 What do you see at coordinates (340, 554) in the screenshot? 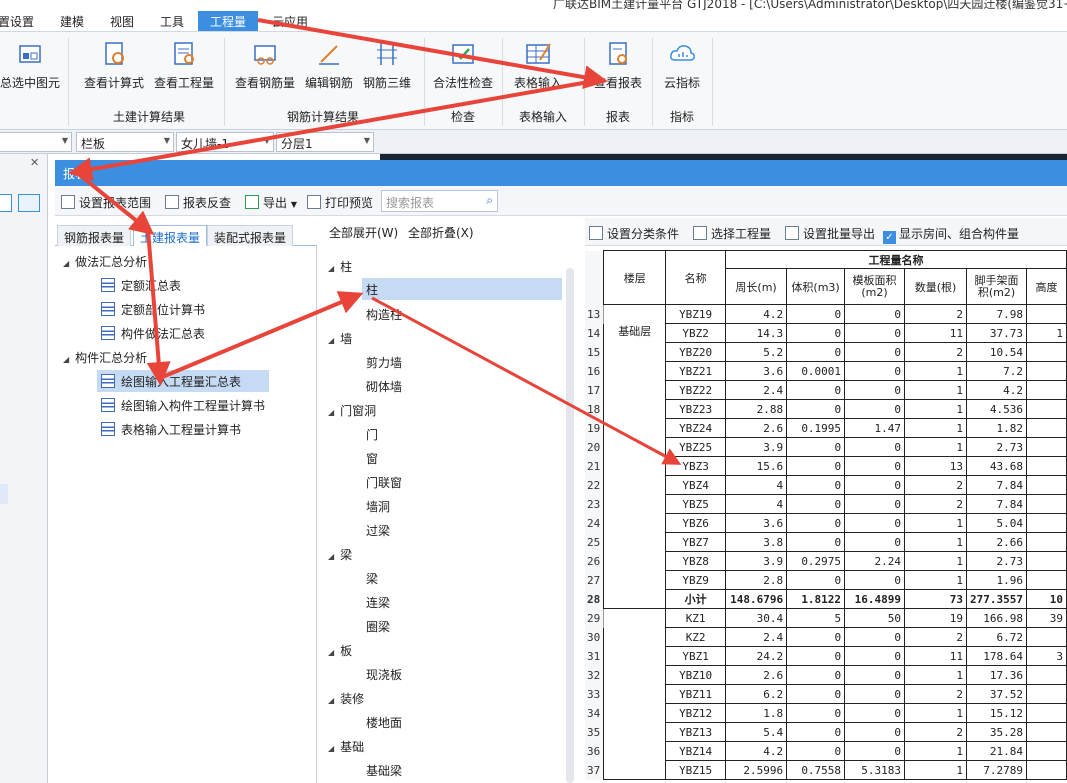
I see `category-group: ◢ 梁` at bounding box center [340, 554].